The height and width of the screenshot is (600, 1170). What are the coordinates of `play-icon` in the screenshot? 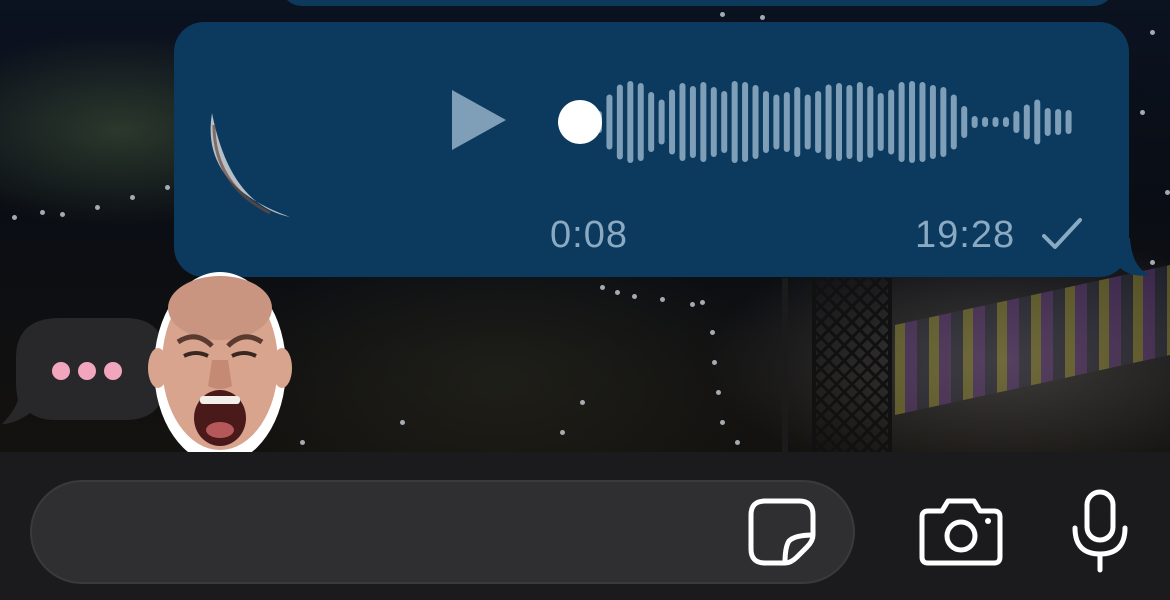 It's located at (479, 120).